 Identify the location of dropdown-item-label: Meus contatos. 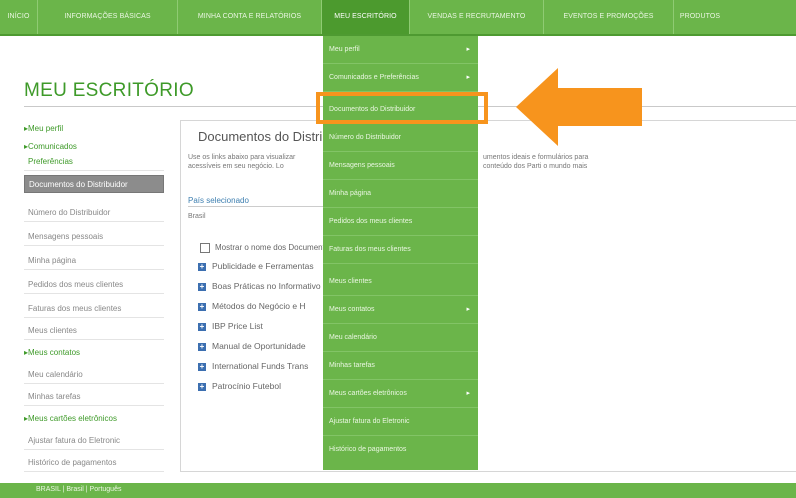
(352, 309).